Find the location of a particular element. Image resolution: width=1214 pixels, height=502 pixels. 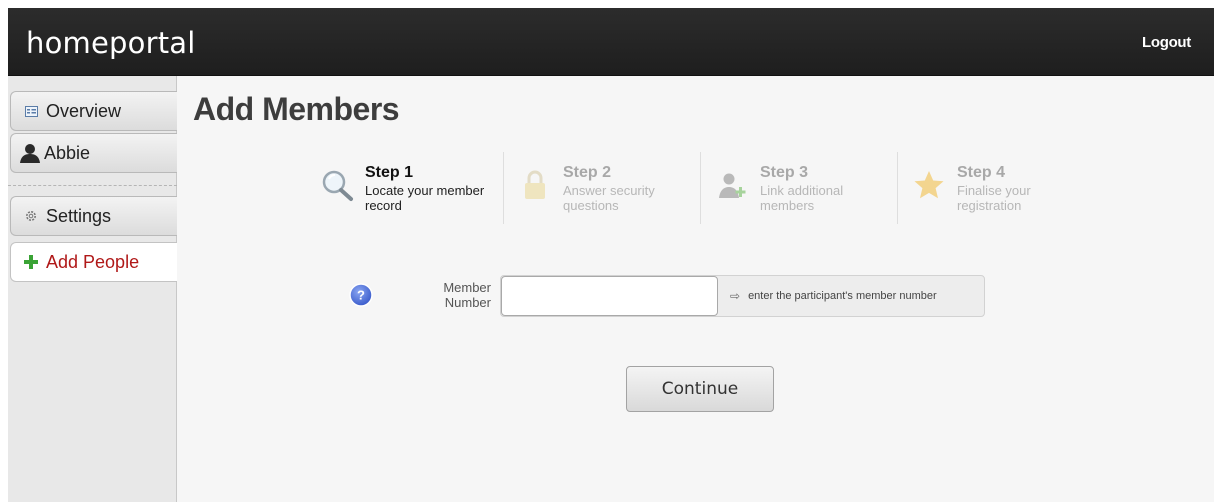

overview-icon is located at coordinates (31, 111).